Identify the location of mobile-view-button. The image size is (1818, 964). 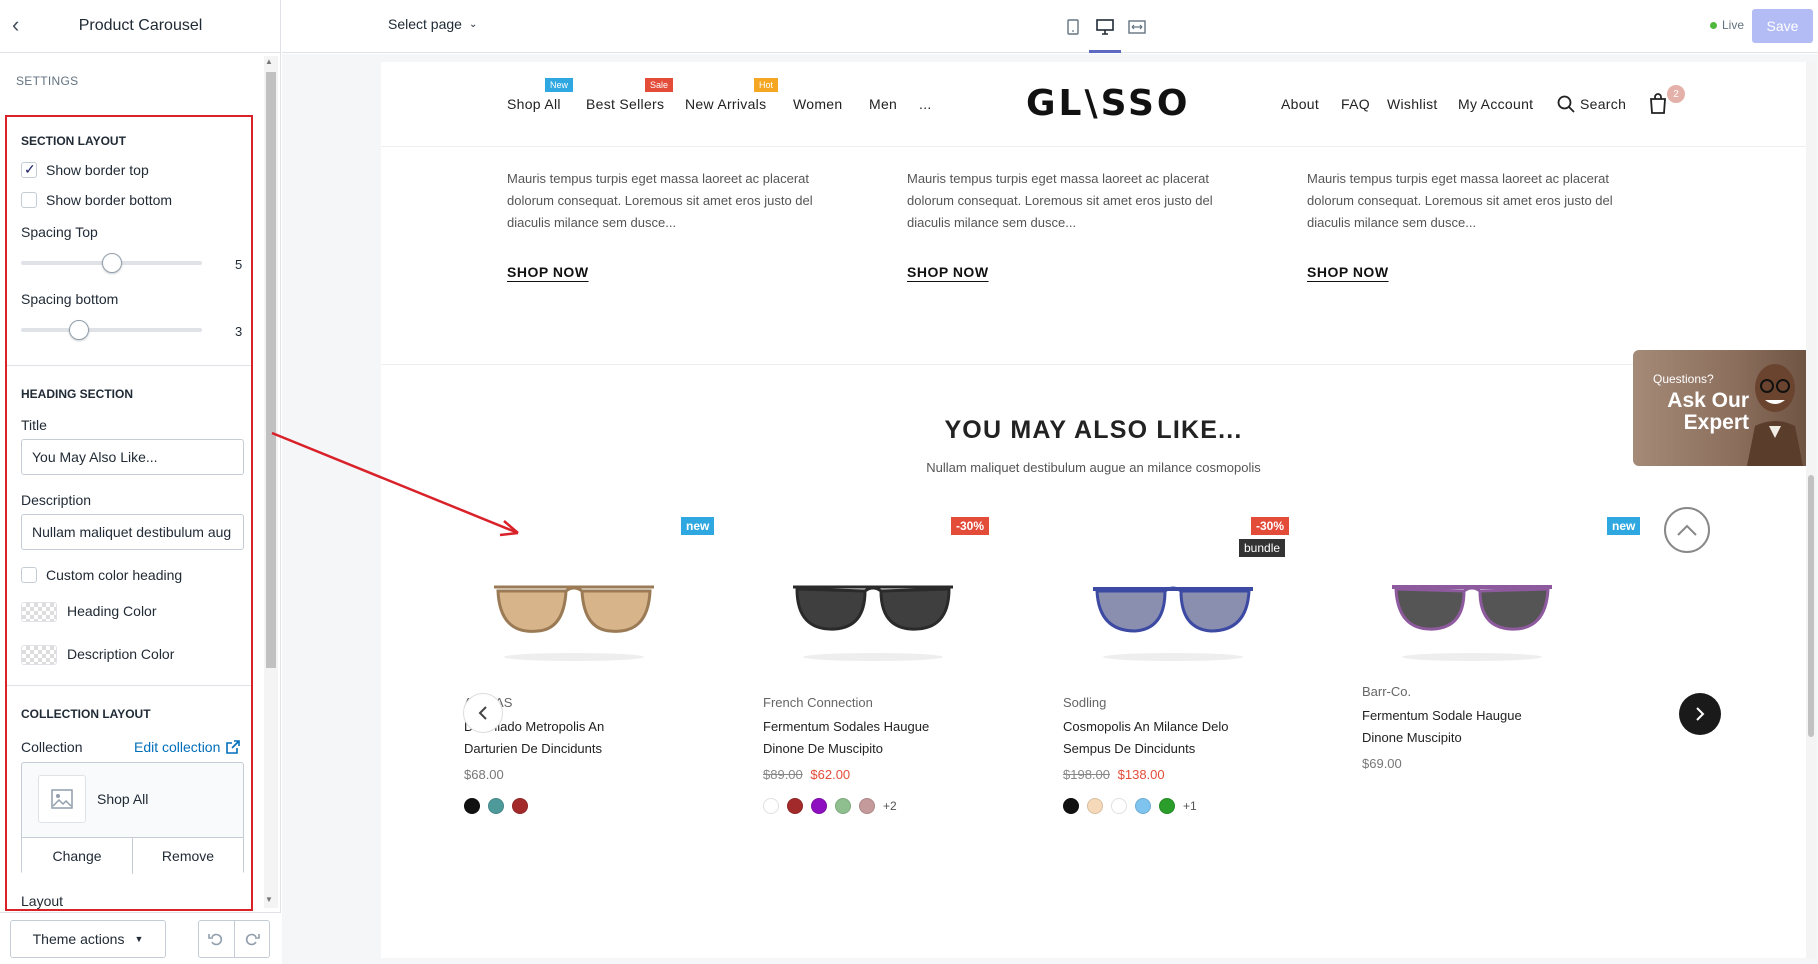
(1073, 26).